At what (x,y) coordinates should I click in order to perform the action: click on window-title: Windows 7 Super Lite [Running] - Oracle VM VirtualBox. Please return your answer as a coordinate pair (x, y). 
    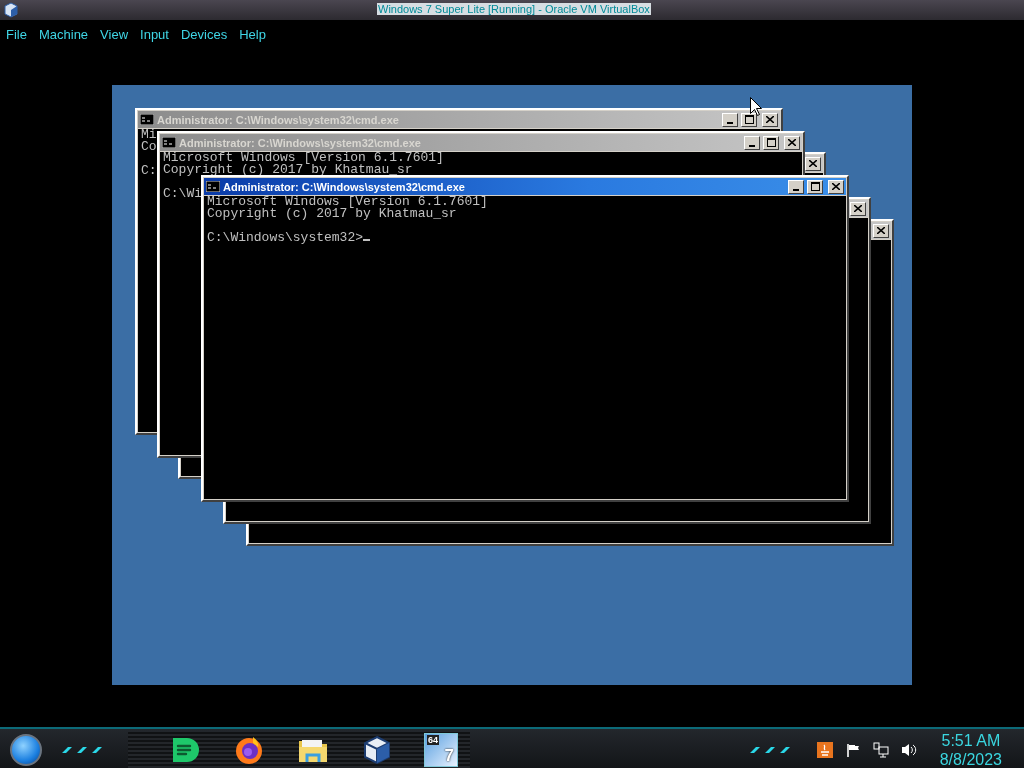
    Looking at the image, I should click on (514, 9).